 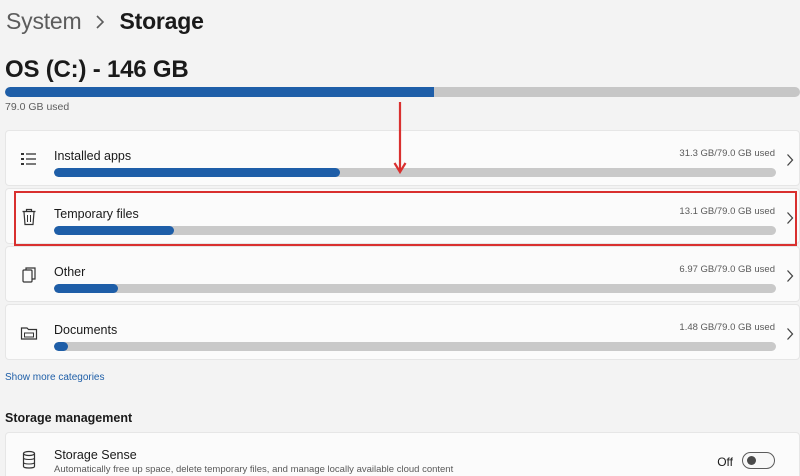 I want to click on arrow-down-icon, so click(x=400, y=138).